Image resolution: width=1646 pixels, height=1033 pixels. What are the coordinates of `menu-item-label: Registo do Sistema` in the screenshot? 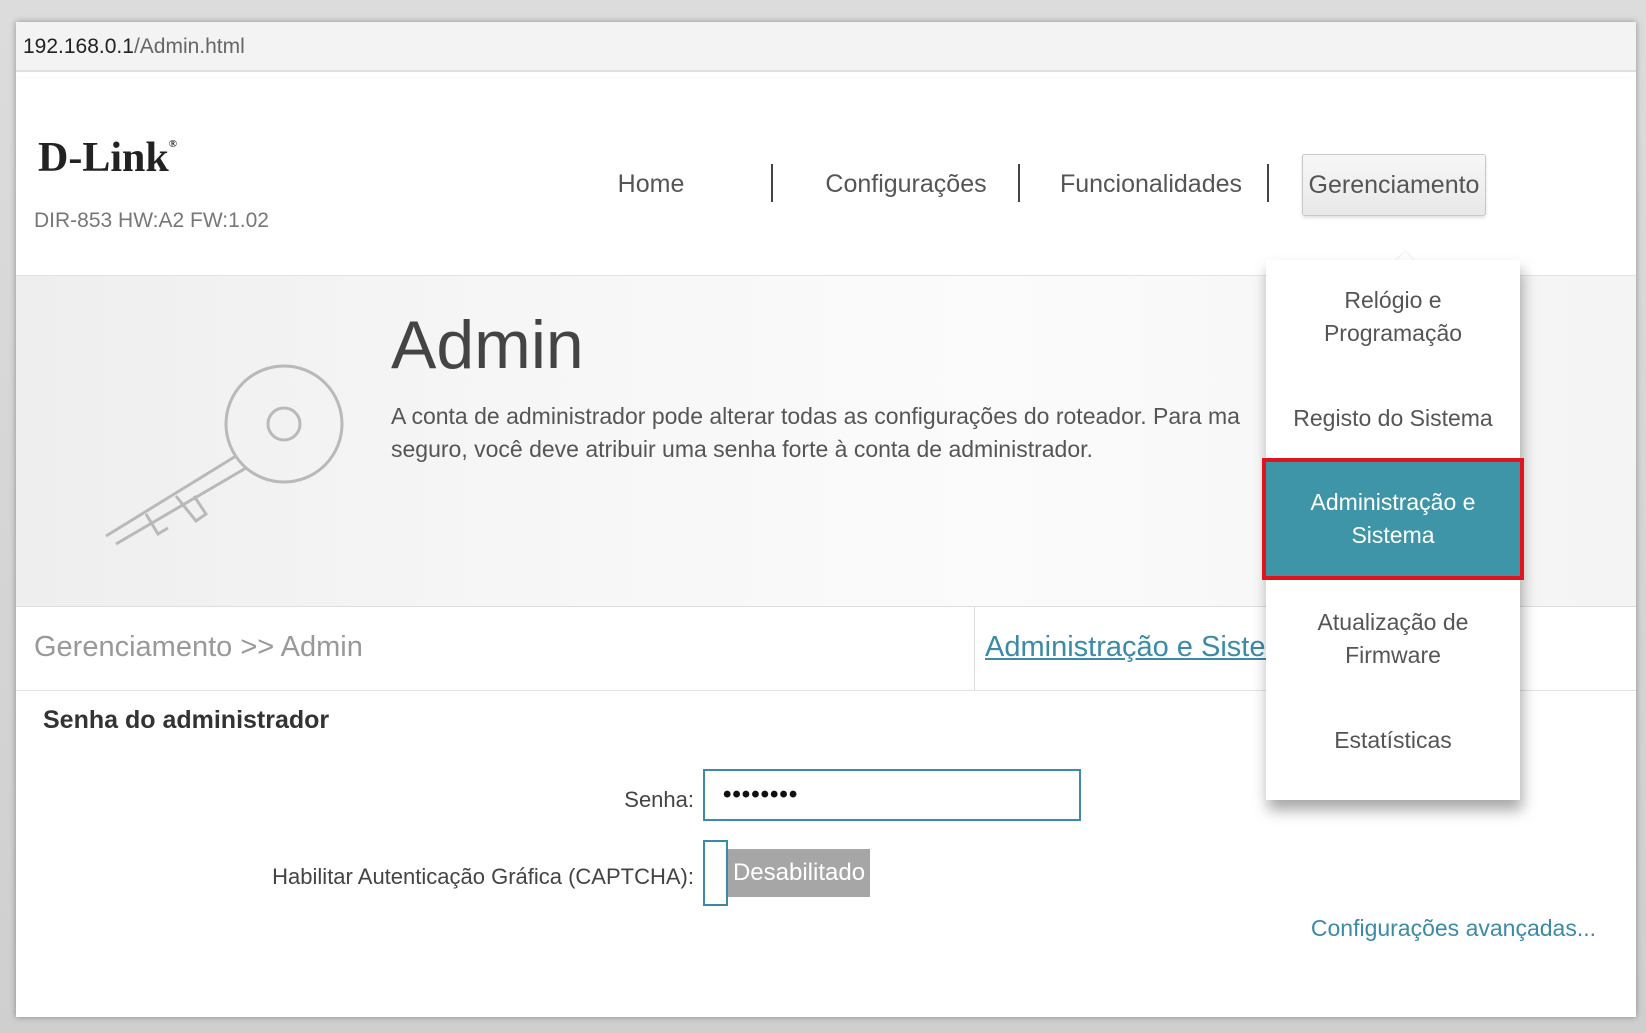 It's located at (1393, 418).